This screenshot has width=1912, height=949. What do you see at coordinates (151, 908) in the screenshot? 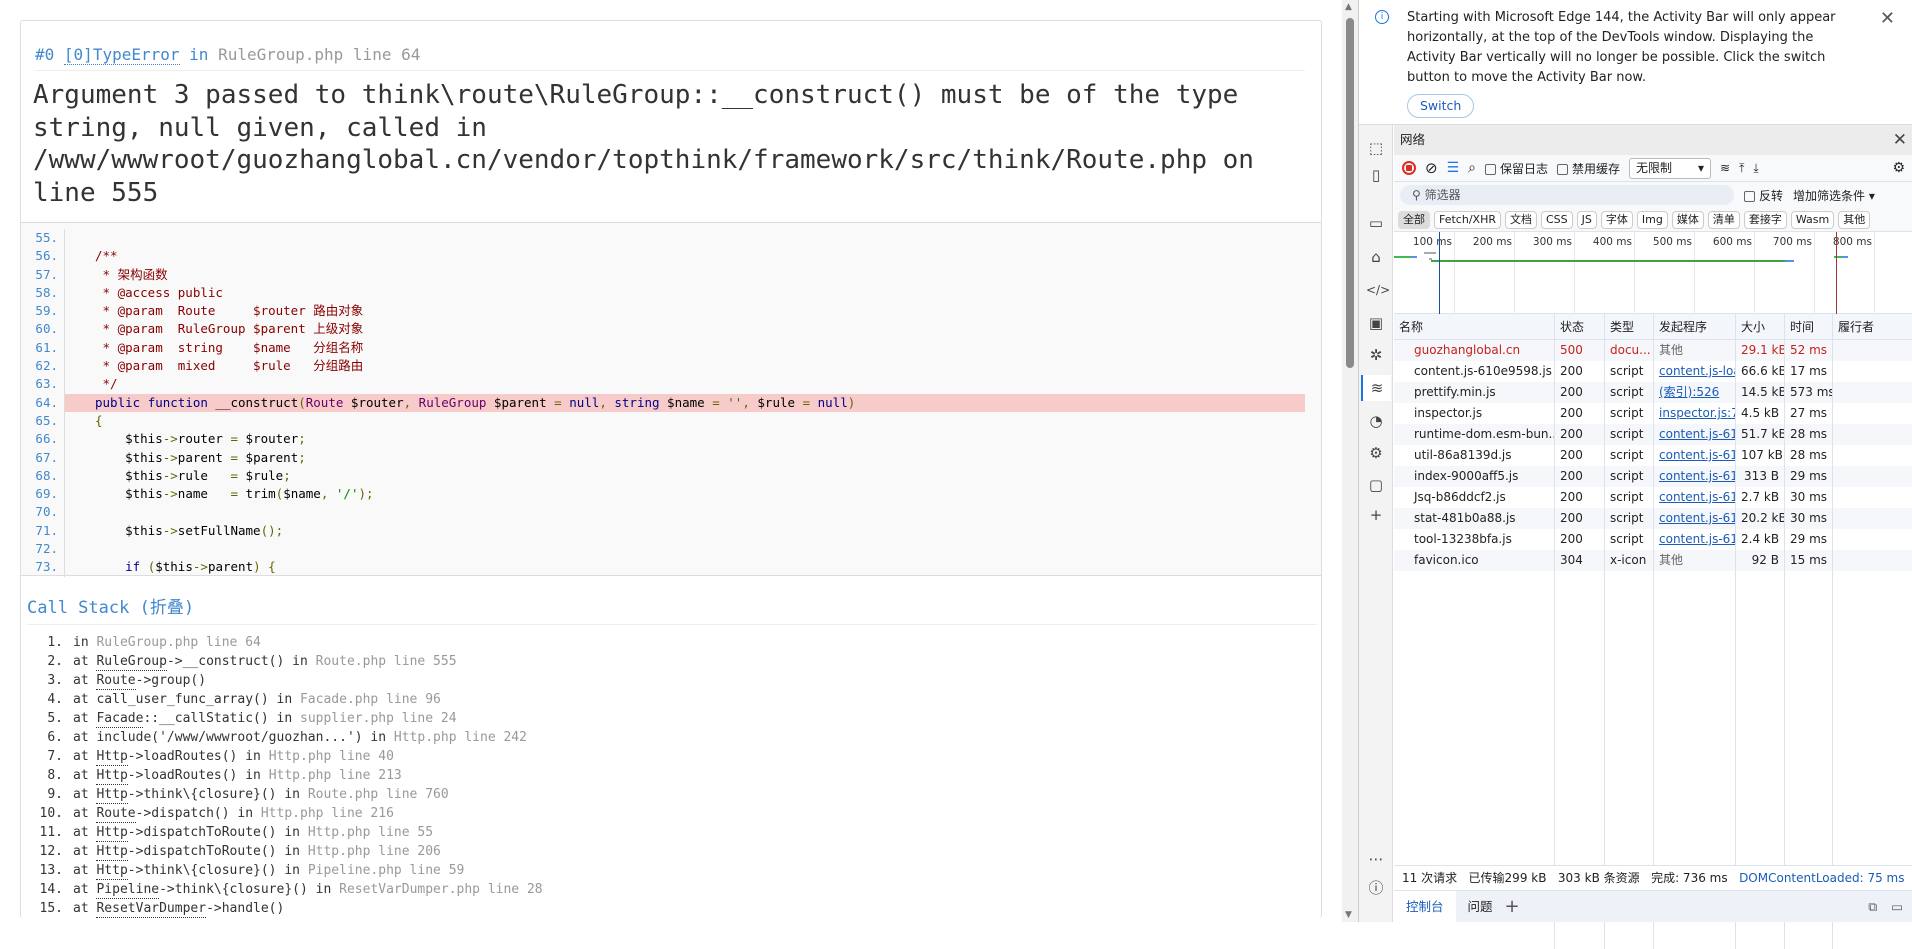
I see `class-name: ResetVarDumper` at bounding box center [151, 908].